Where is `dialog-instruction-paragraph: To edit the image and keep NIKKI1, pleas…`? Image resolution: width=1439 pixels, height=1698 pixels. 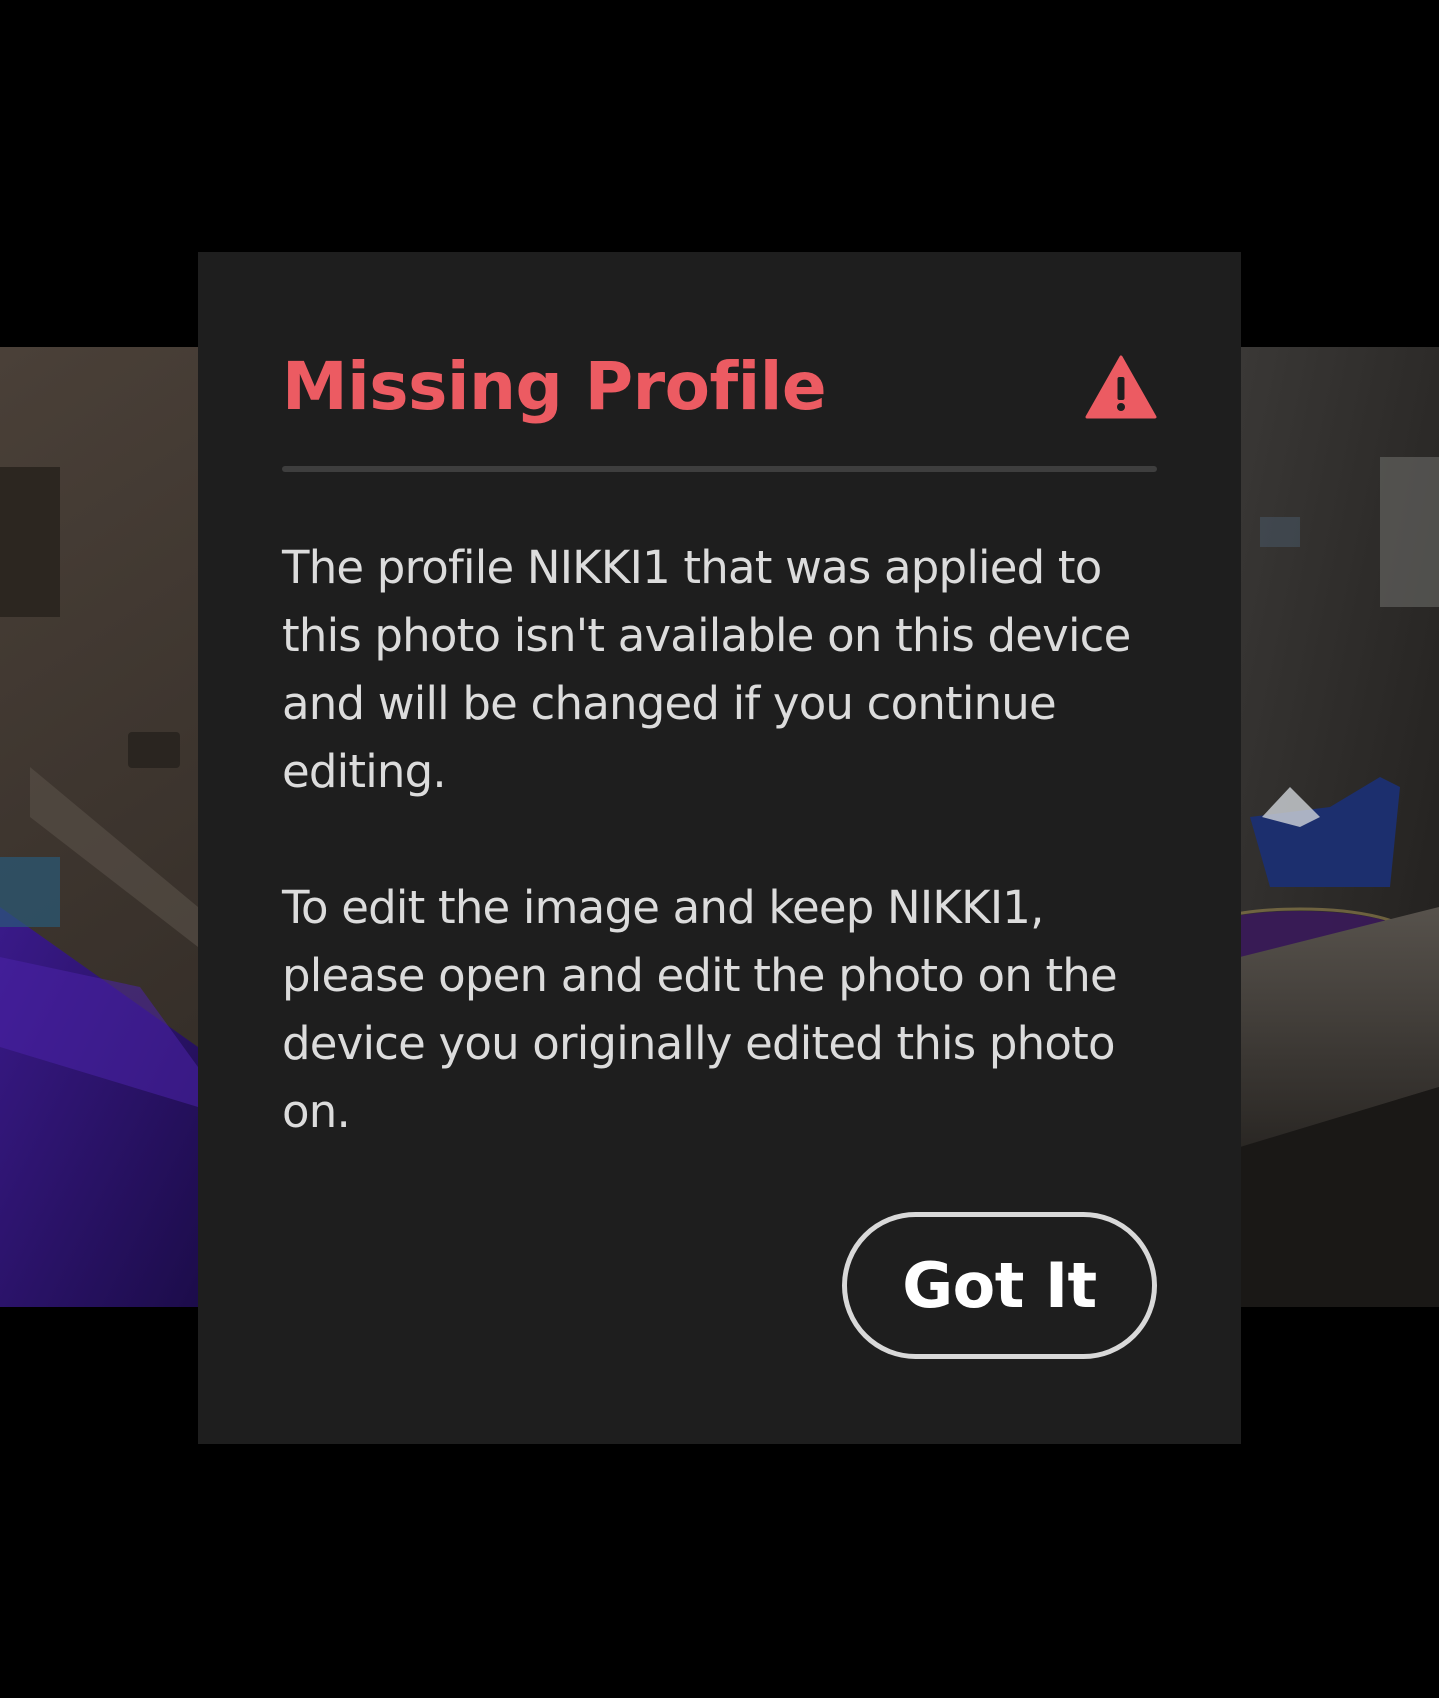 dialog-instruction-paragraph: To edit the image and keep NIKKI1, pleas… is located at coordinates (700, 1009).